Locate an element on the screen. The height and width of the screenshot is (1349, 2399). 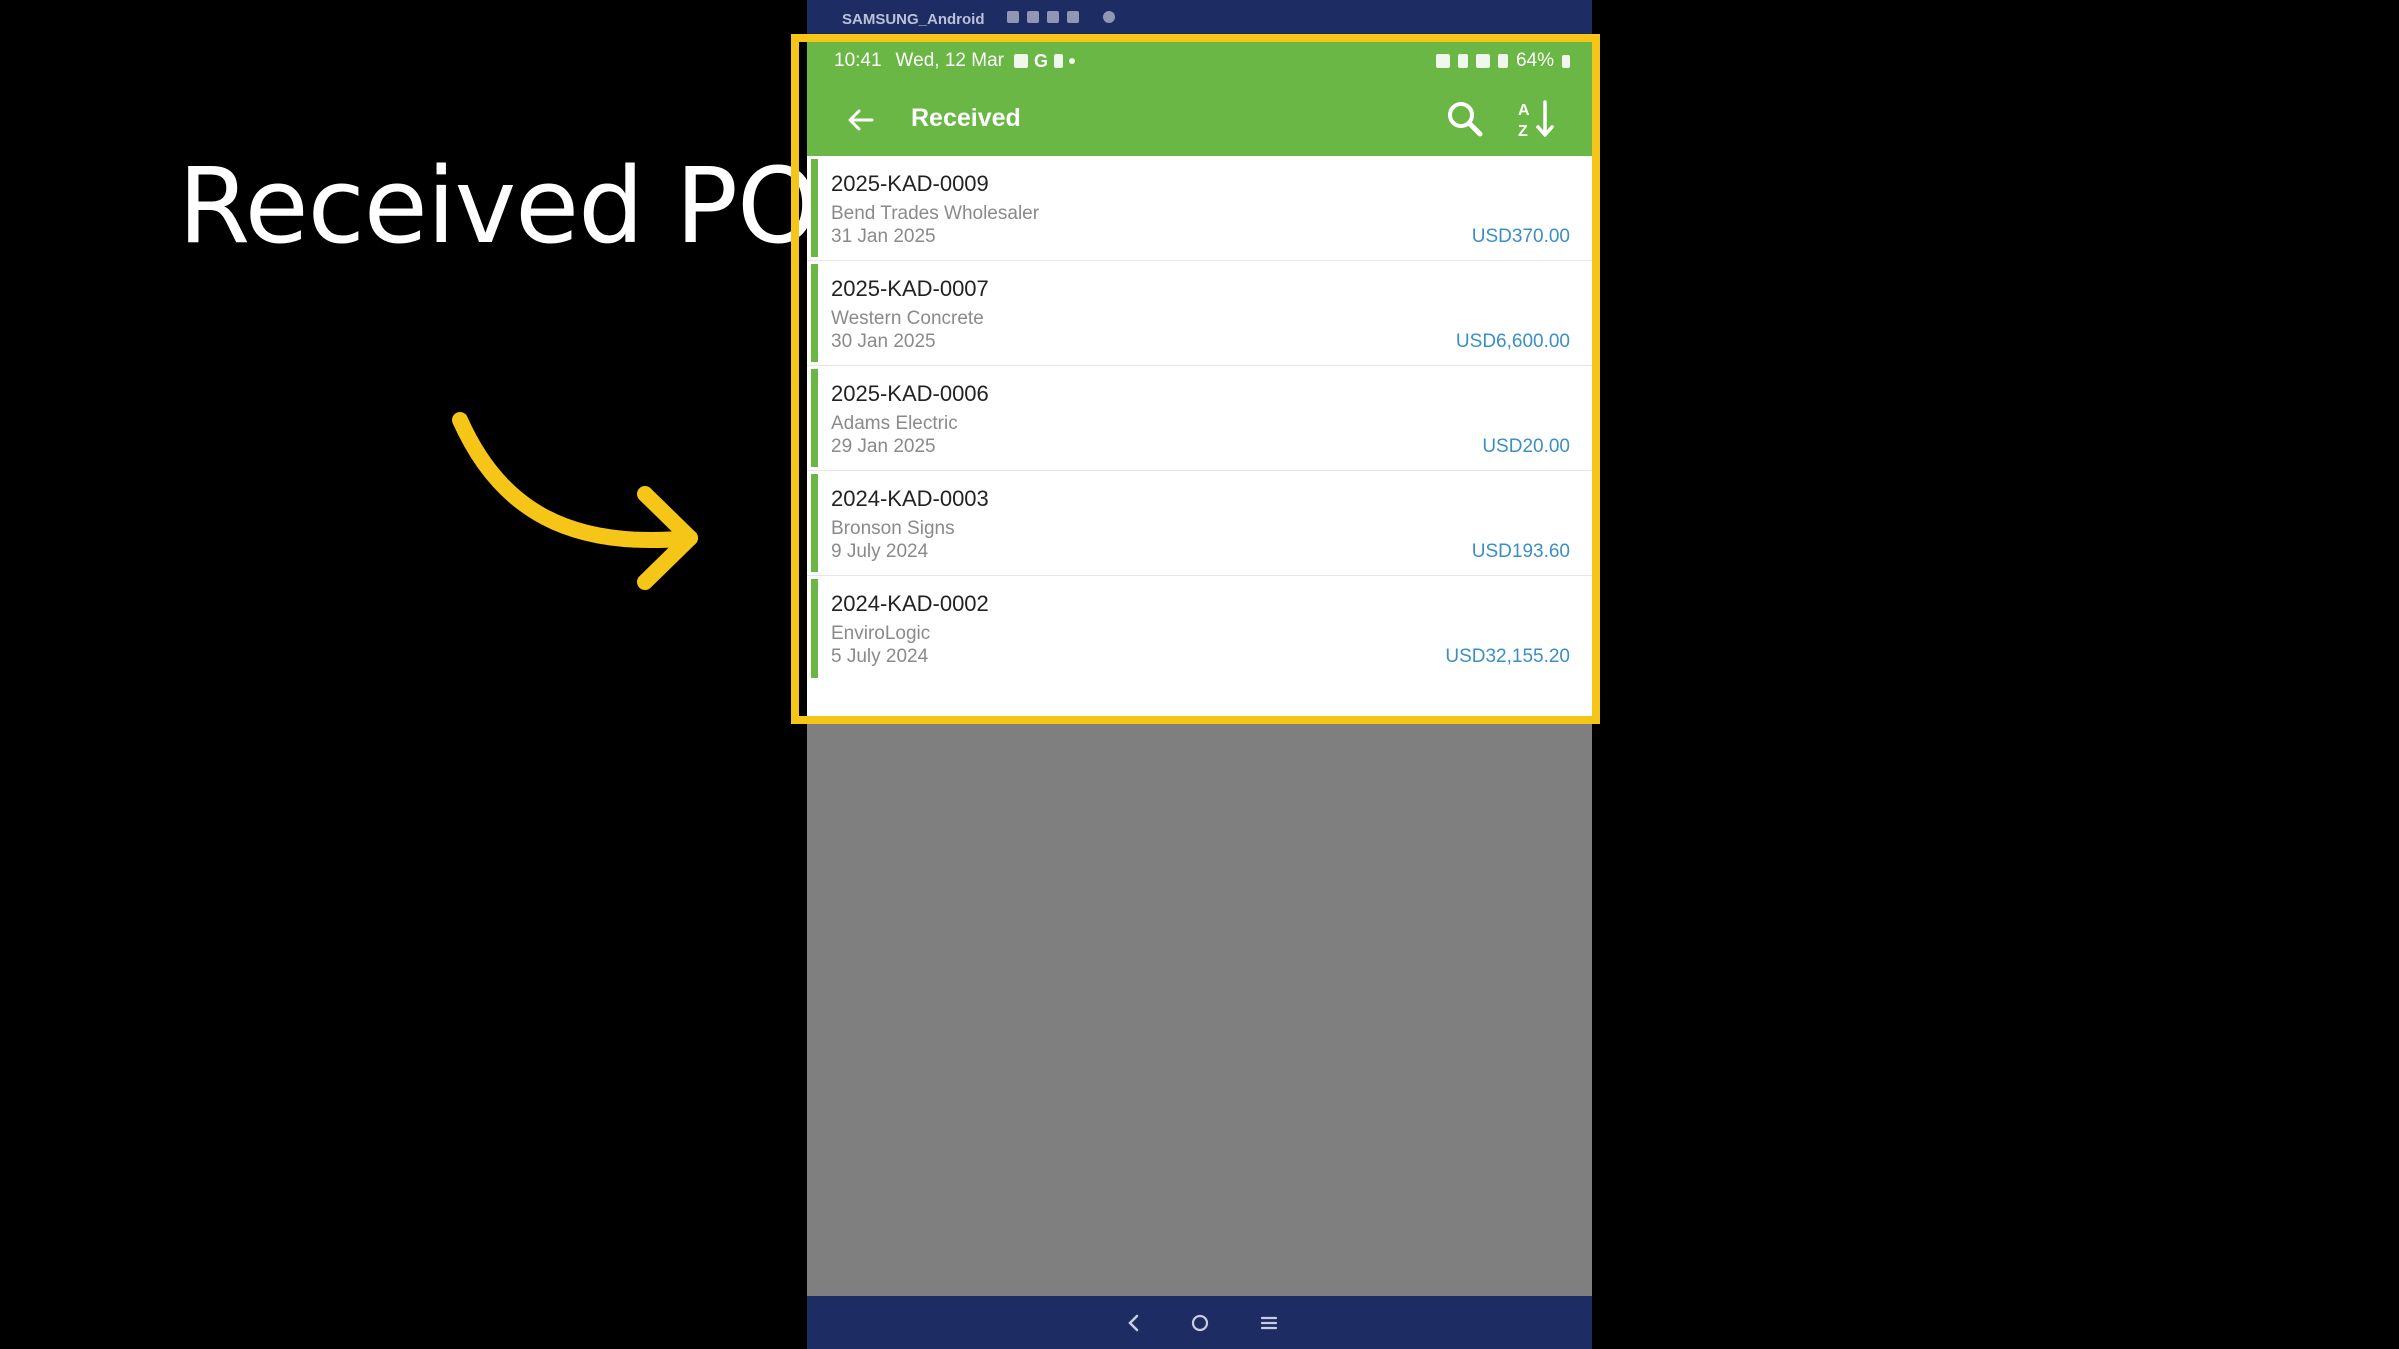
system-nav-bar is located at coordinates (1199, 1322).